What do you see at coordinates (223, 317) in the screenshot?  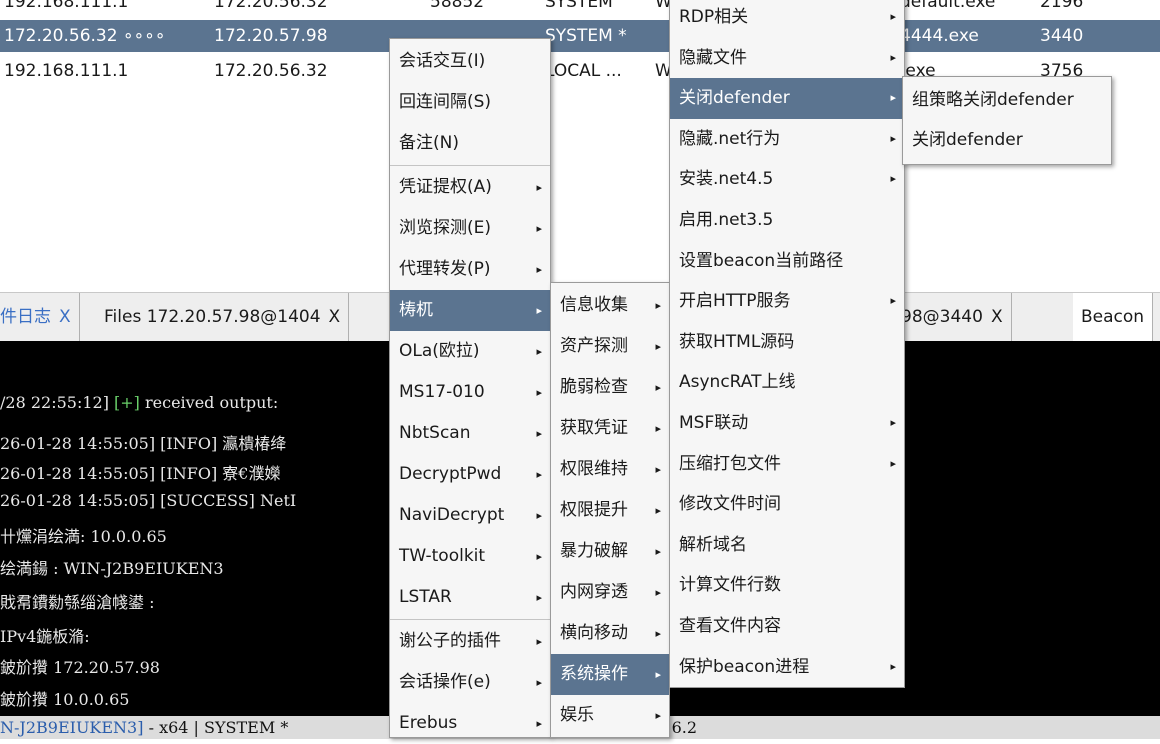 I see `tab-files: Files 172.20.57.98@1404 X` at bounding box center [223, 317].